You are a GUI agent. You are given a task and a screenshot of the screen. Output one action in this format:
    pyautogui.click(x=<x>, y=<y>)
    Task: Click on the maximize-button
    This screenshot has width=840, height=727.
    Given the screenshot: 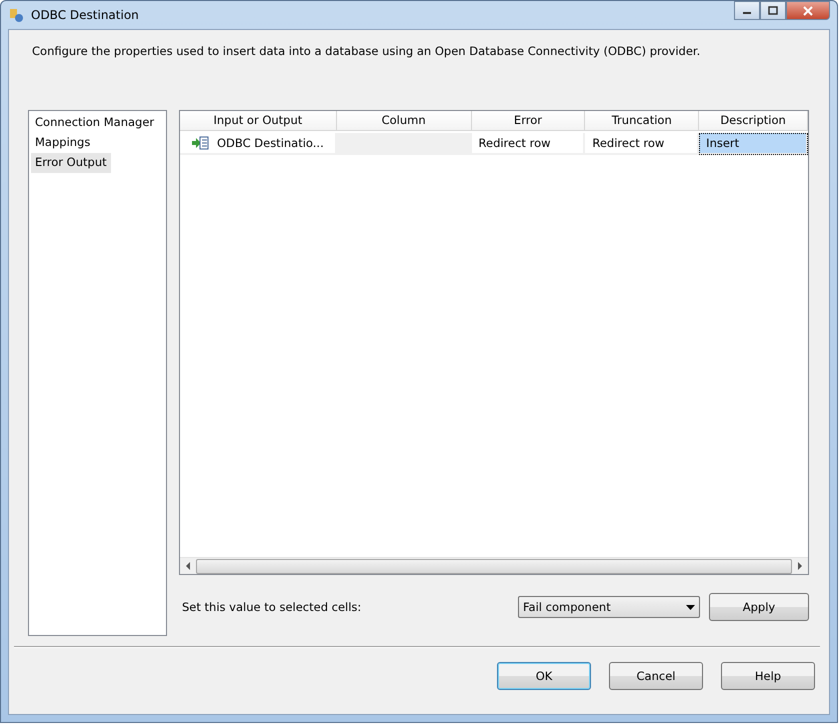 What is the action you would take?
    pyautogui.click(x=773, y=10)
    